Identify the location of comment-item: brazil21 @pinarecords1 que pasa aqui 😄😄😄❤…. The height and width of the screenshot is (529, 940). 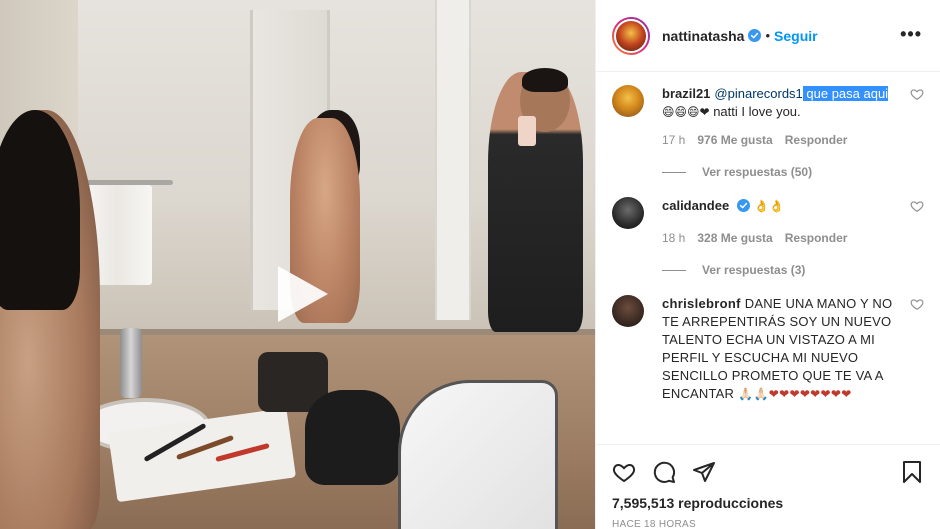
(768, 111).